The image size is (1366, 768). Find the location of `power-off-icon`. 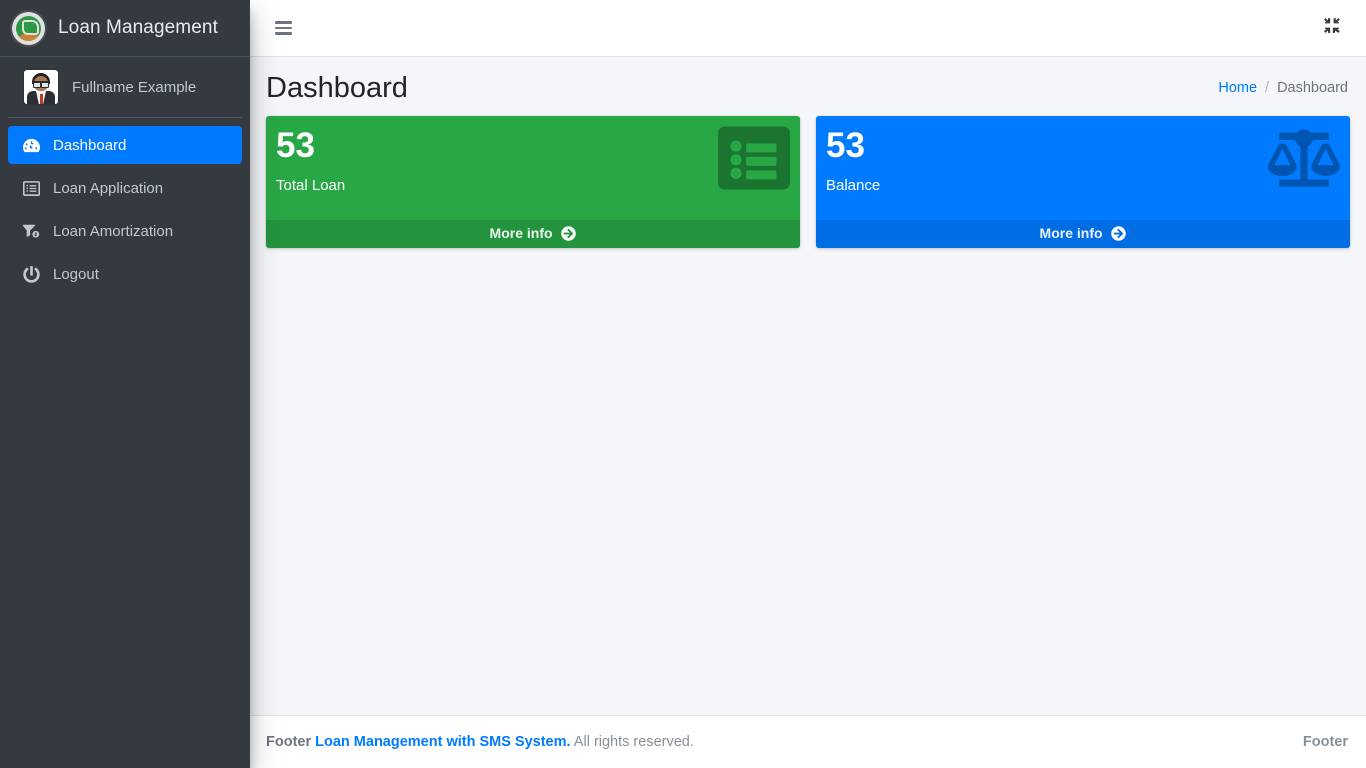

power-off-icon is located at coordinates (31, 274).